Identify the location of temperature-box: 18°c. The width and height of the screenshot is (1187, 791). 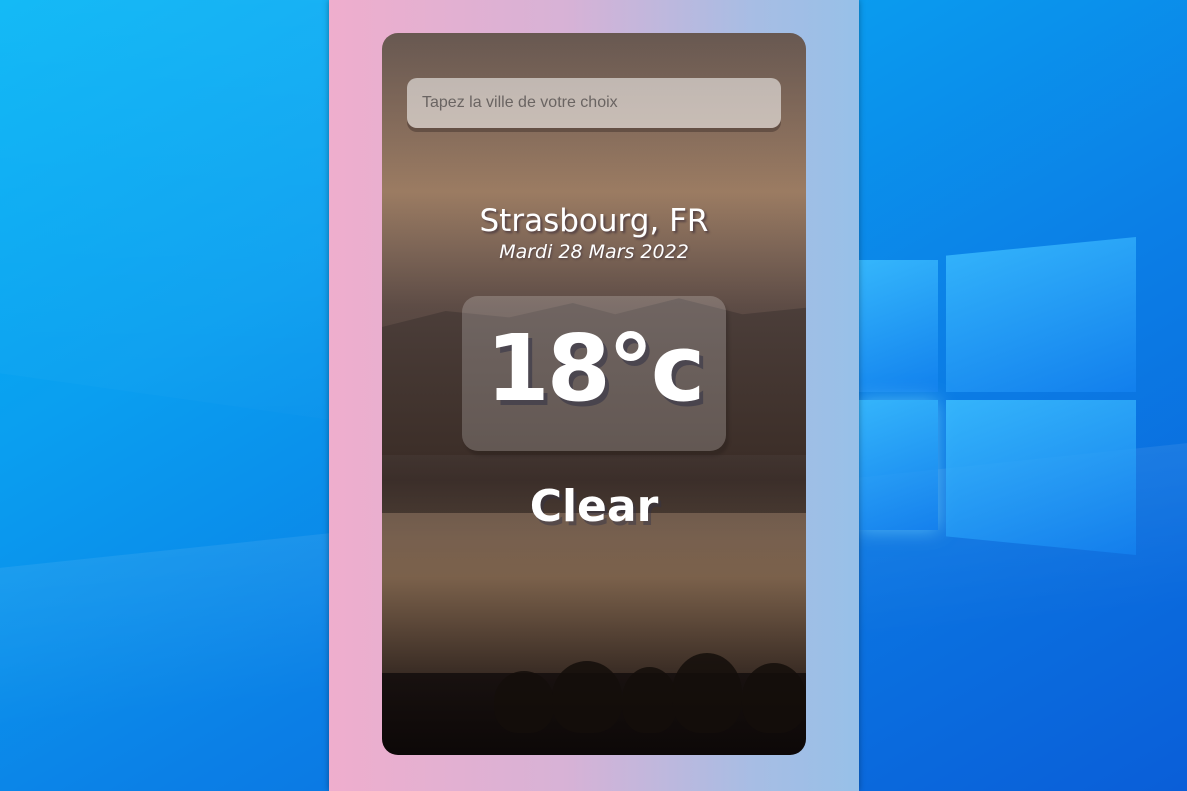
(594, 373).